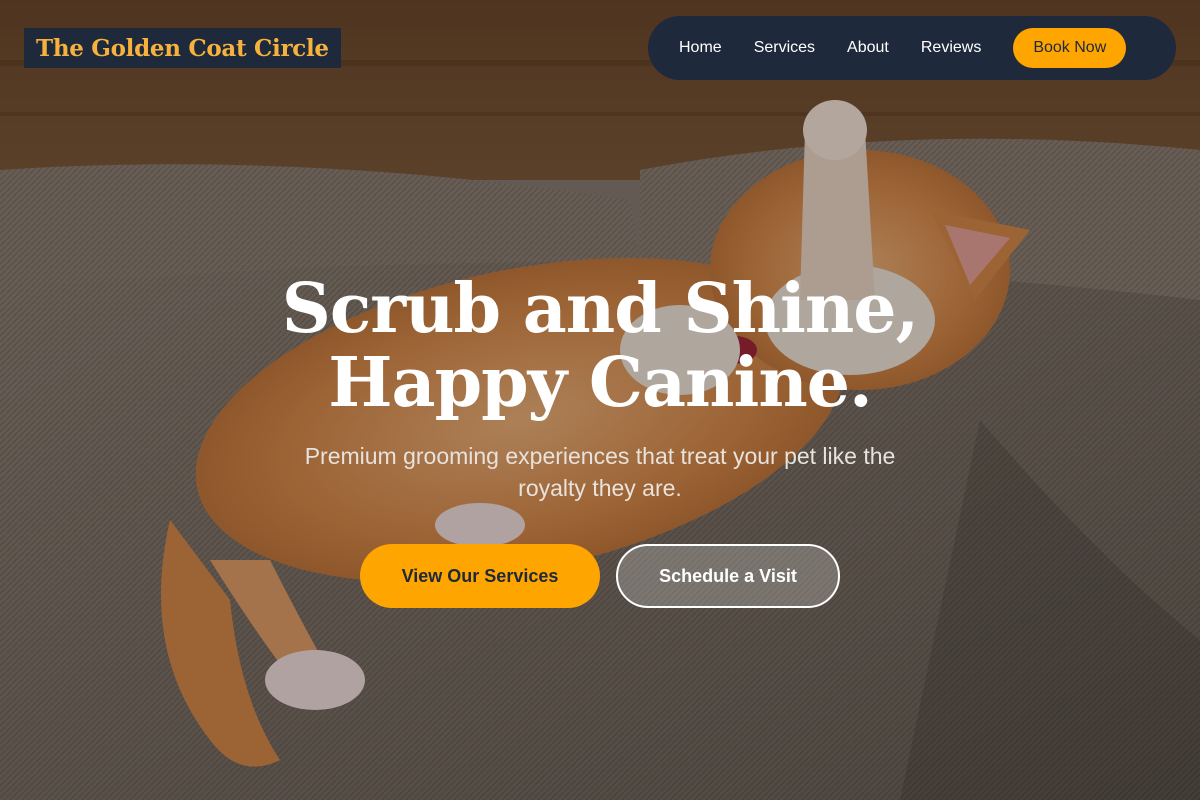  I want to click on site-logo: The Golden Coat Circle, so click(182, 48).